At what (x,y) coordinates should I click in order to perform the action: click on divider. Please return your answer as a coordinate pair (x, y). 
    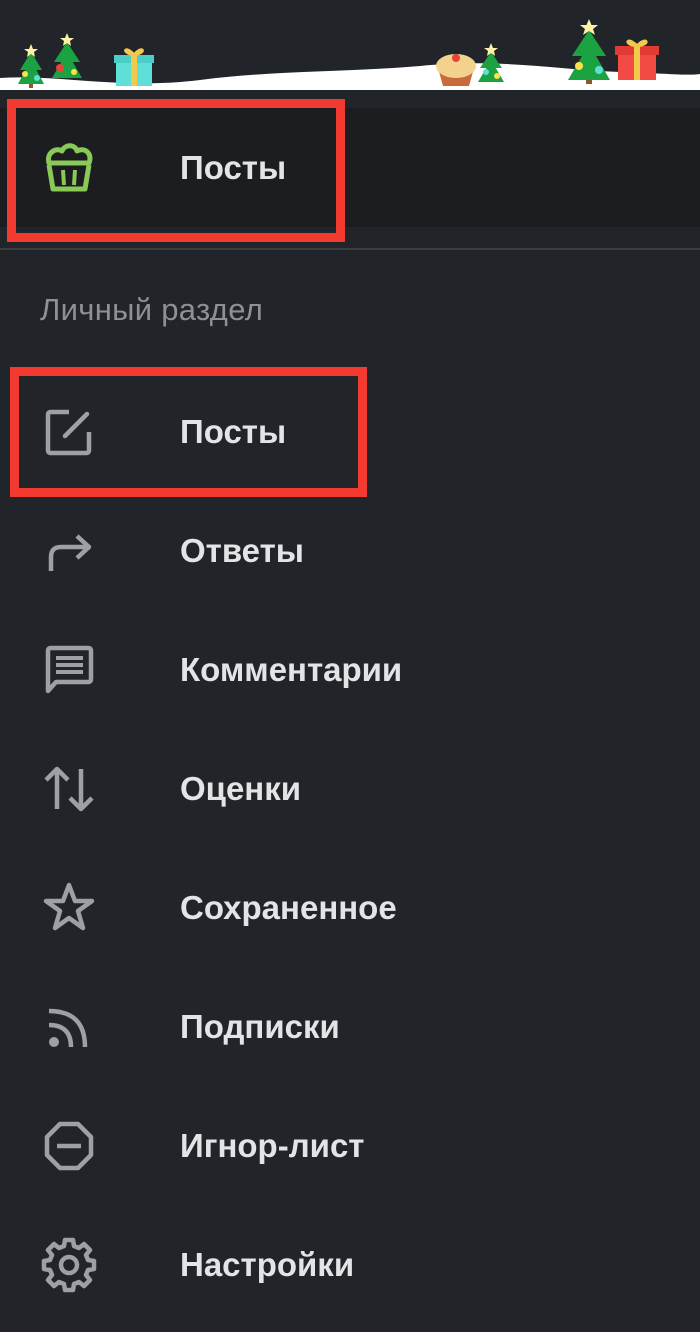
    Looking at the image, I should click on (350, 249).